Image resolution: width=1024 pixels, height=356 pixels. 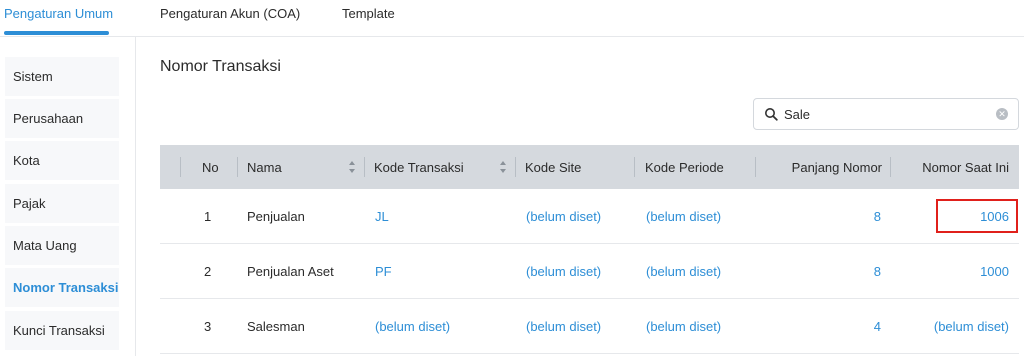 I want to click on sidebar-item-label: Perusahaan, so click(x=48, y=118).